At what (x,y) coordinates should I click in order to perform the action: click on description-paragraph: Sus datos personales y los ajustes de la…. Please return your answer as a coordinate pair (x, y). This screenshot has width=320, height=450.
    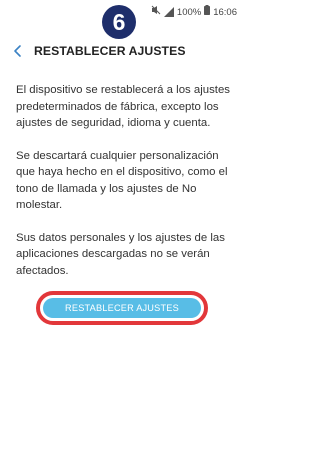
    Looking at the image, I should click on (120, 254).